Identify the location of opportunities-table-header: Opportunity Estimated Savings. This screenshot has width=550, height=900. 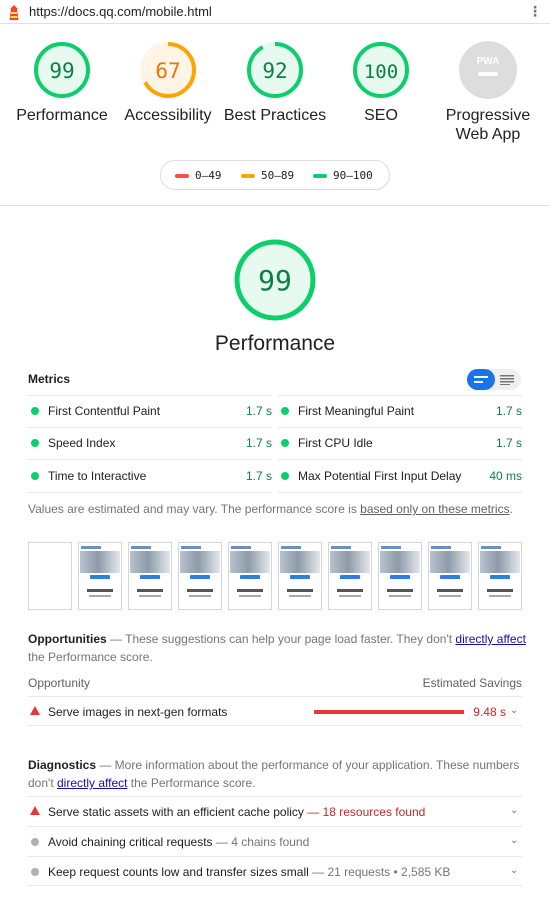
(275, 683).